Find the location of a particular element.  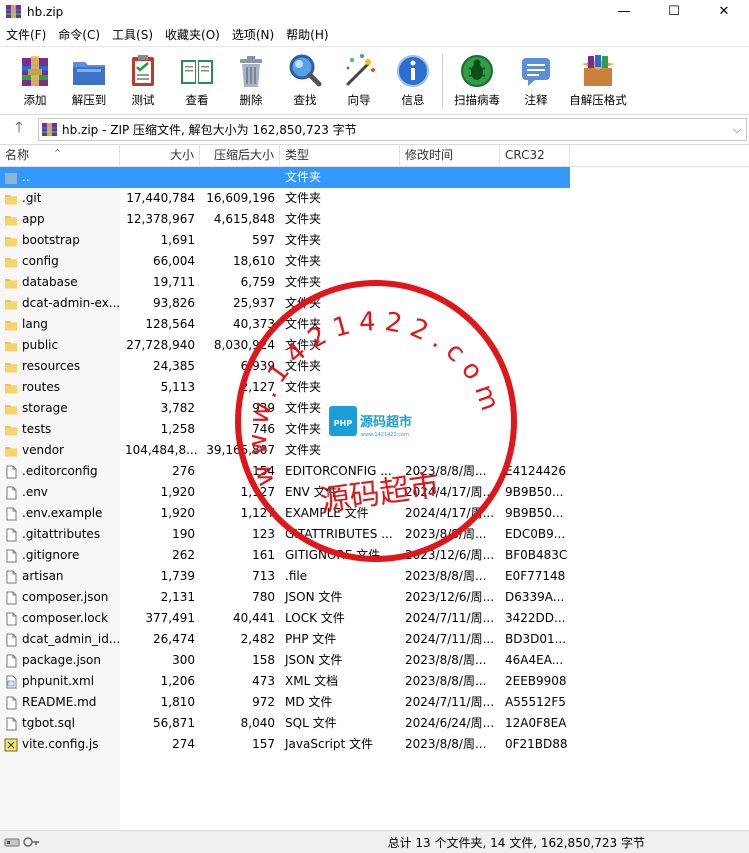

folder-row: .. 文件夹 is located at coordinates (285, 177).